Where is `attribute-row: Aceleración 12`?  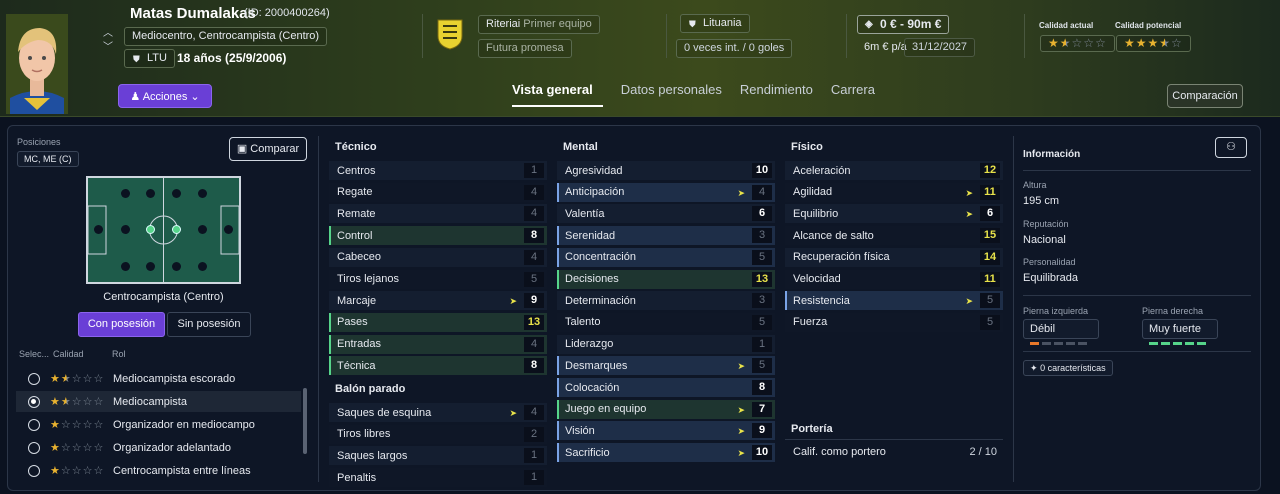 attribute-row: Aceleración 12 is located at coordinates (894, 170).